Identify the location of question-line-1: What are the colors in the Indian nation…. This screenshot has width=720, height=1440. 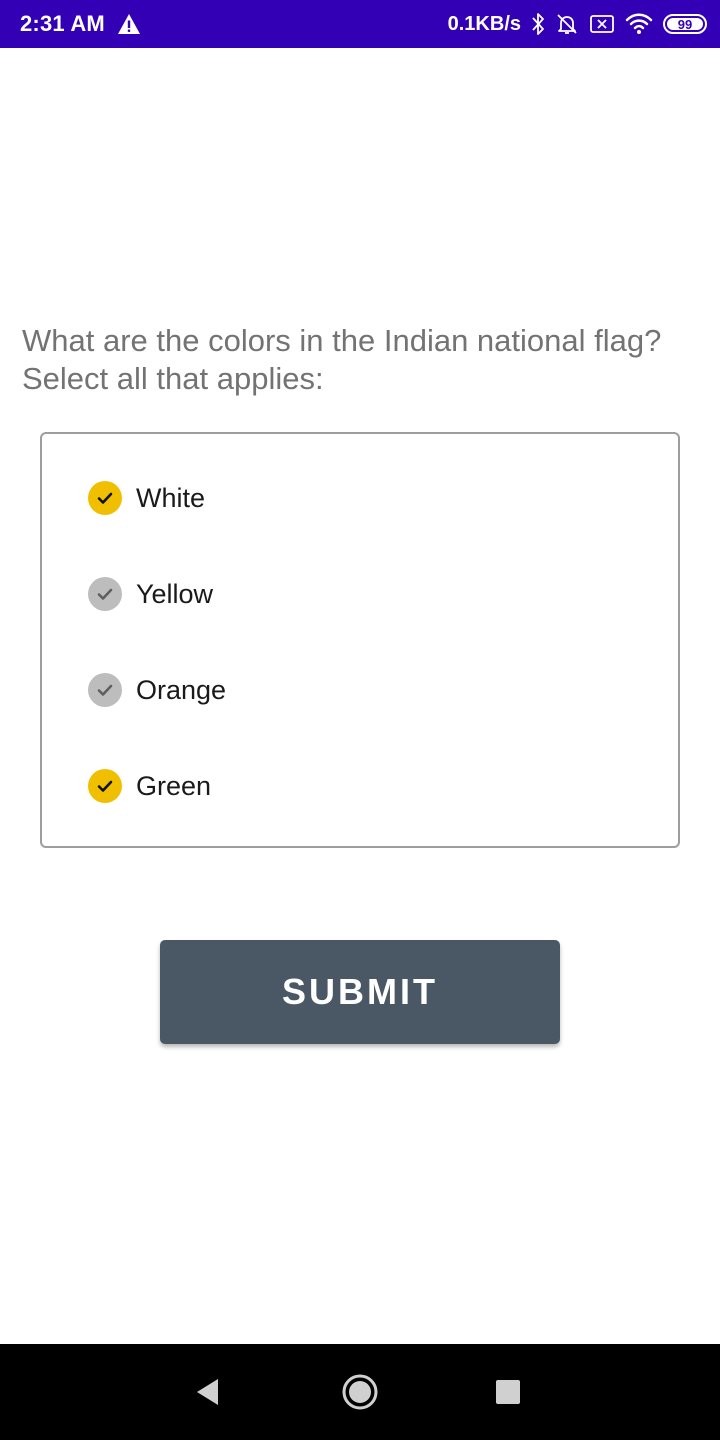
(342, 340).